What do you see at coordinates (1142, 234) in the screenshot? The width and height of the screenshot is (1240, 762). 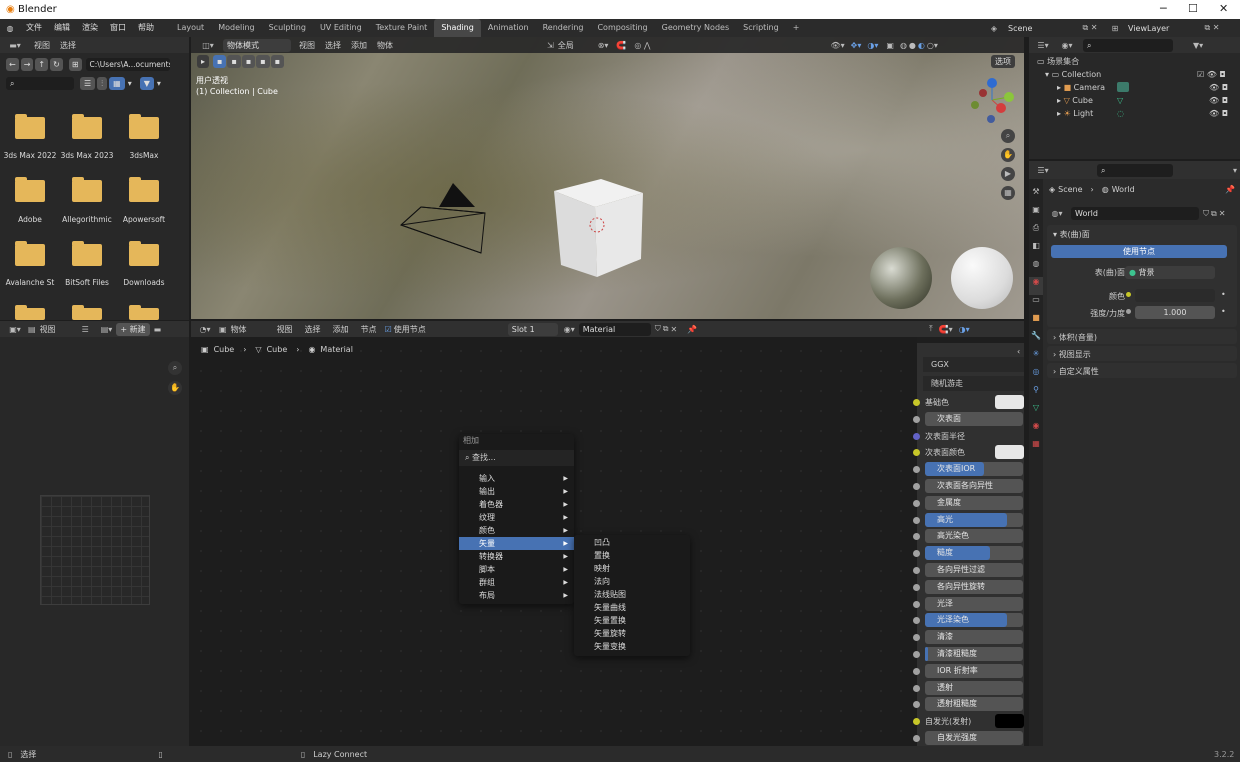 I see `surface-panel-header: ▾ 表(曲)面` at bounding box center [1142, 234].